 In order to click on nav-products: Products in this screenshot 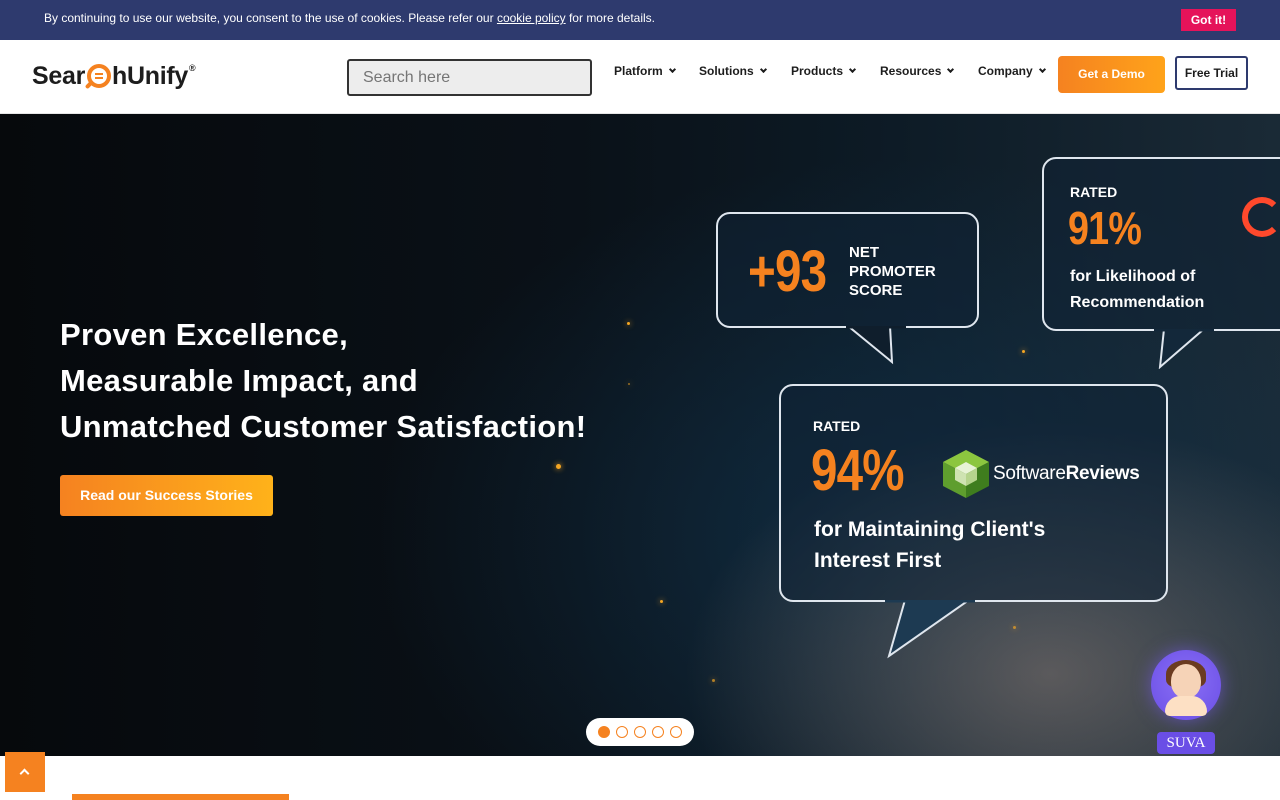, I will do `click(824, 71)`.